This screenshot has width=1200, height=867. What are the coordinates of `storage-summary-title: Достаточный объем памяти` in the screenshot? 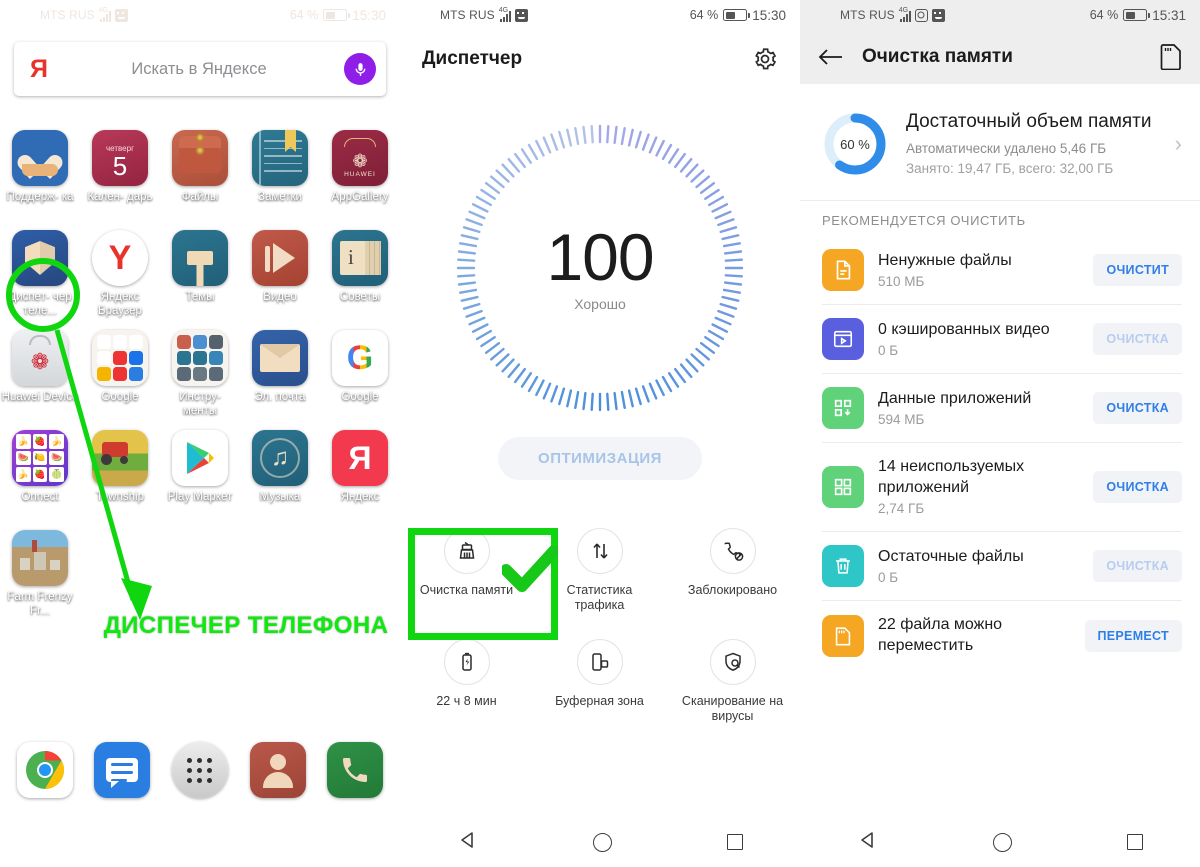 It's located at (1029, 121).